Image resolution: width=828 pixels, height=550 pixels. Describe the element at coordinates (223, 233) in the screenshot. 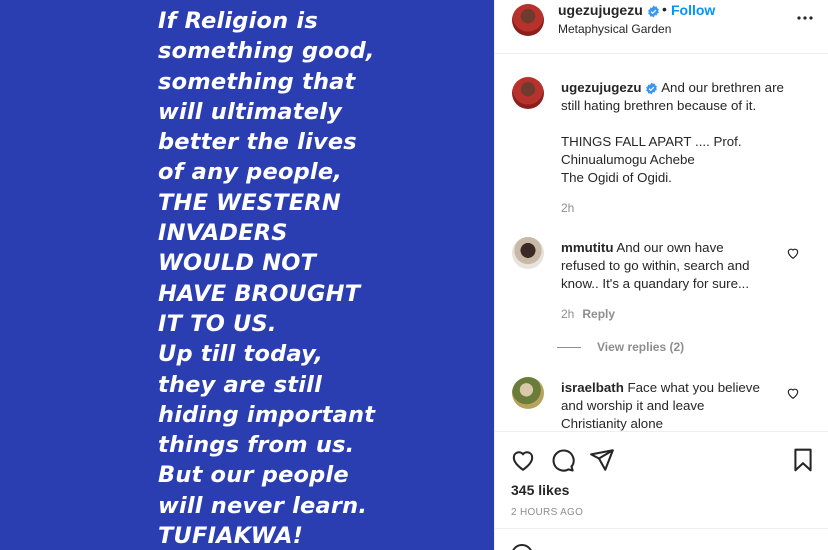

I see `quote-line: INVADERS` at that location.